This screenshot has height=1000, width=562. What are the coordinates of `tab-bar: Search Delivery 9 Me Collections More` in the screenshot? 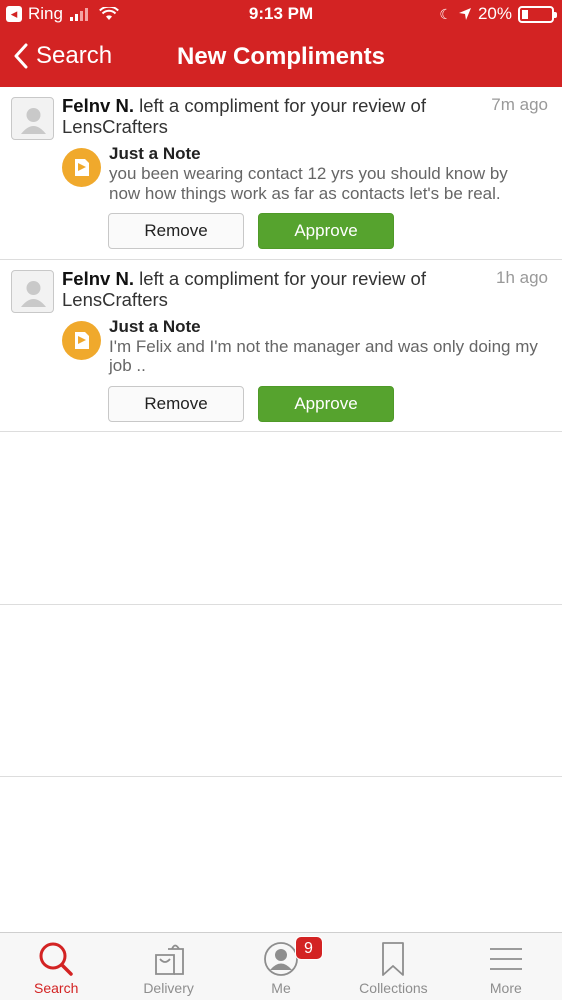 It's located at (281, 966).